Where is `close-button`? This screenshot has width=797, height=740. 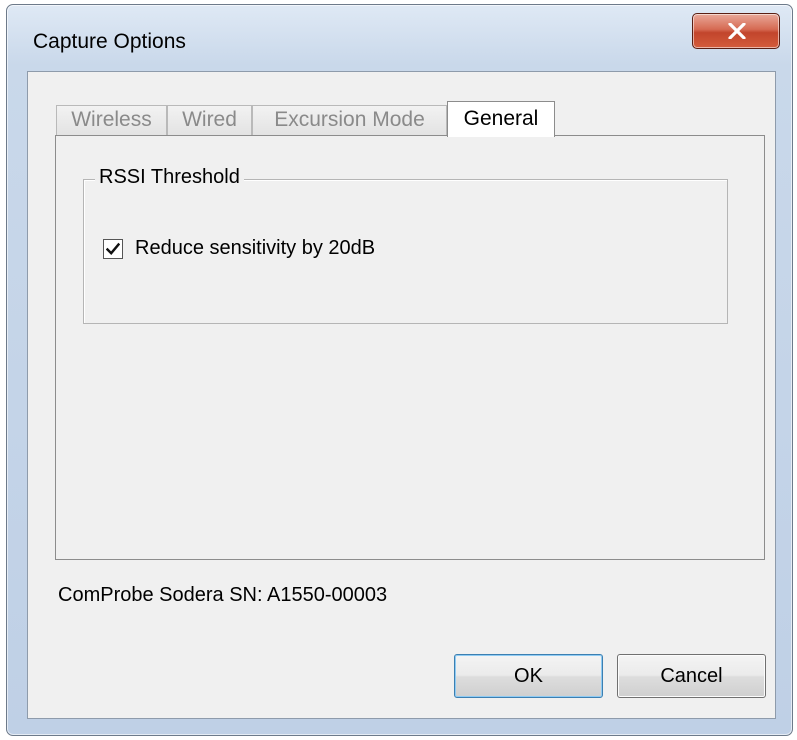 close-button is located at coordinates (736, 31).